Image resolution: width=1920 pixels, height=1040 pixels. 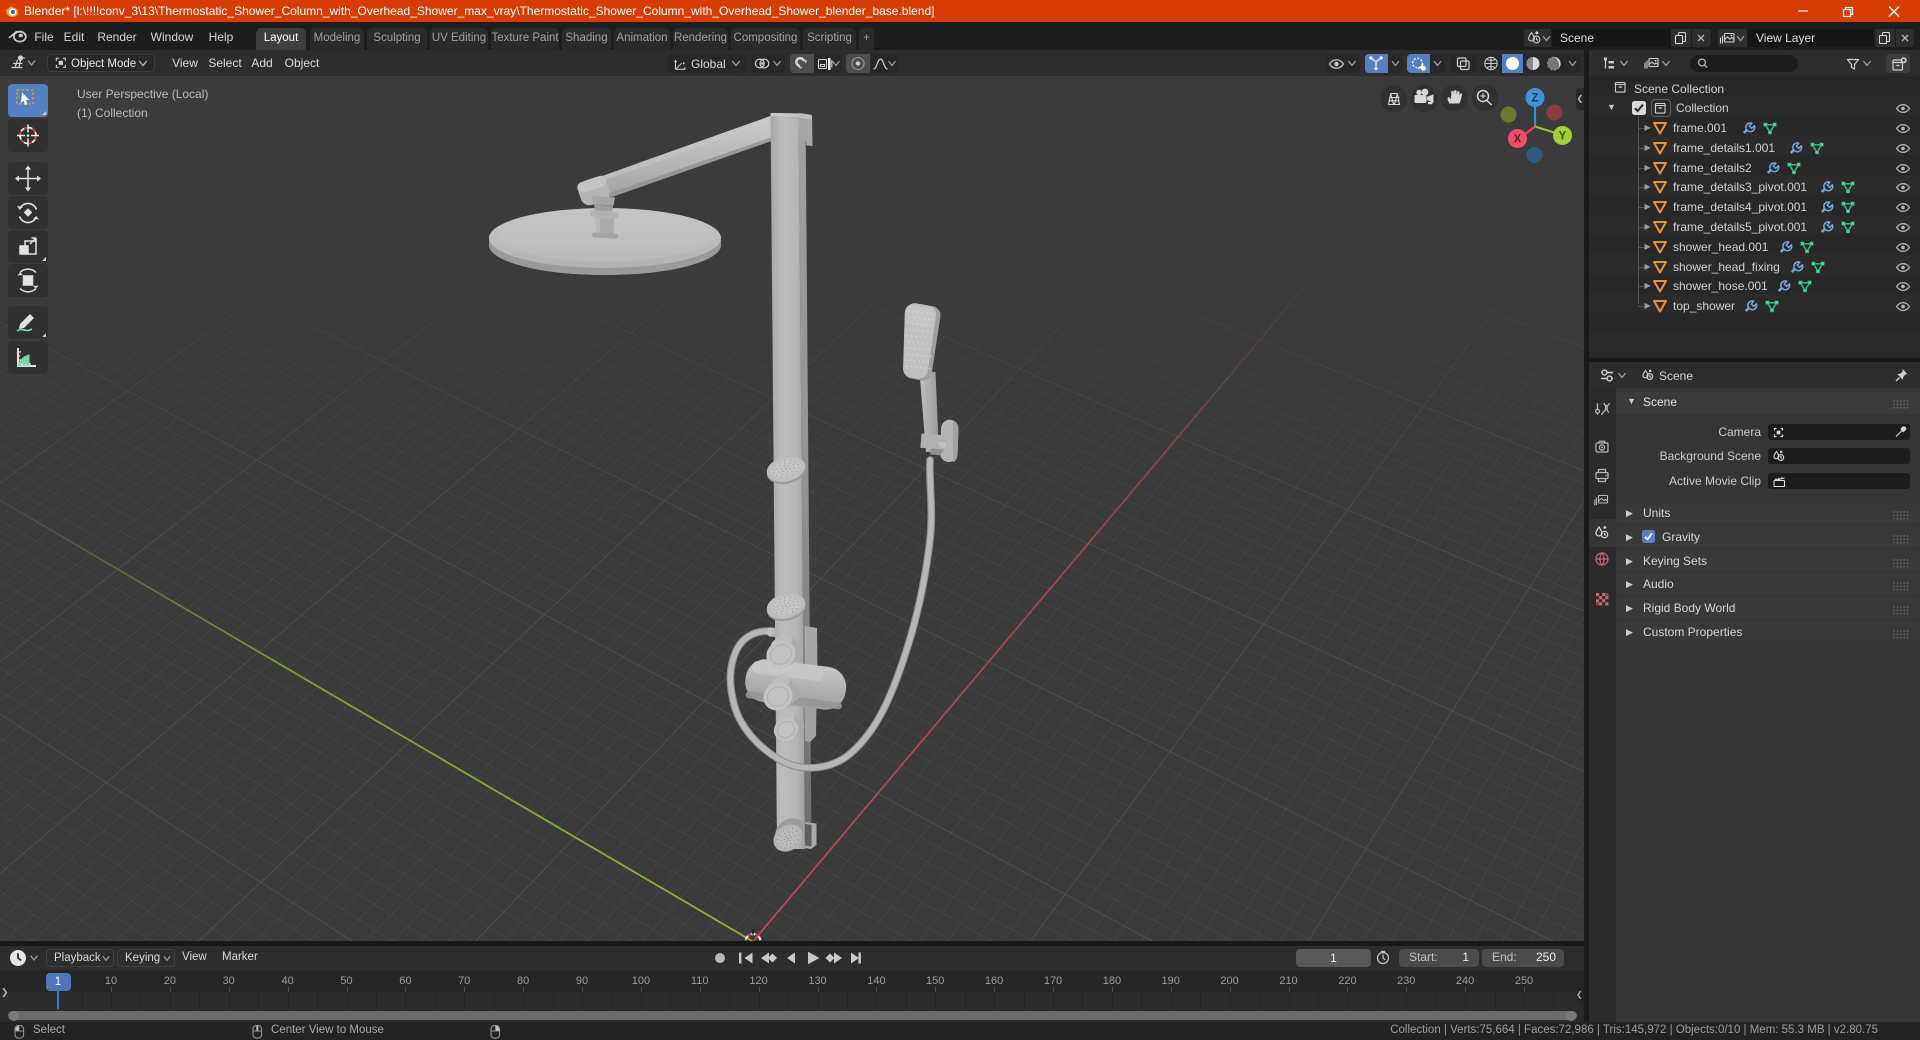 I want to click on svg-text: Y, so click(x=1563, y=136).